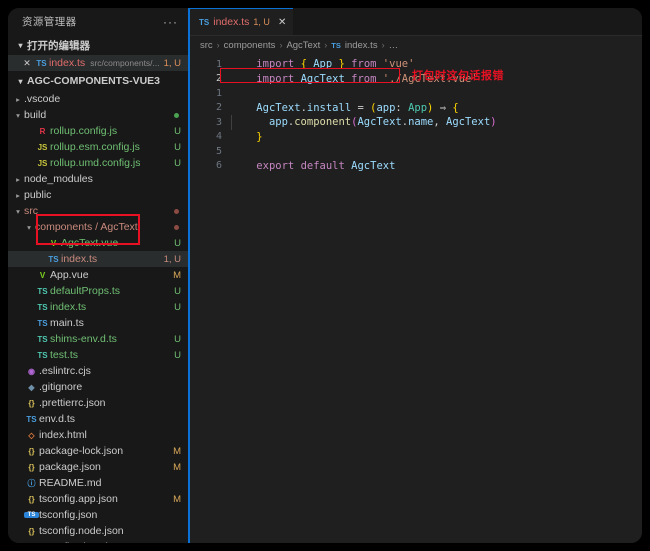  What do you see at coordinates (57, 419) in the screenshot?
I see `tree-item-label: env.d.ts` at bounding box center [57, 419].